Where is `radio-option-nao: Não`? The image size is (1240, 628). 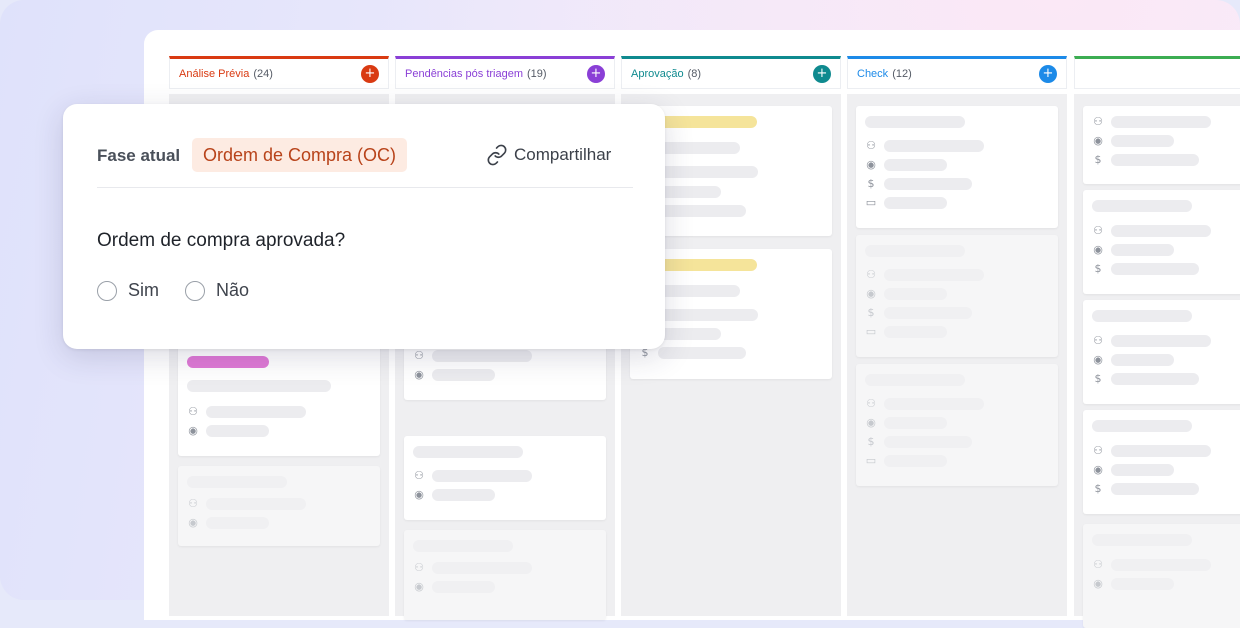 radio-option-nao: Não is located at coordinates (217, 290).